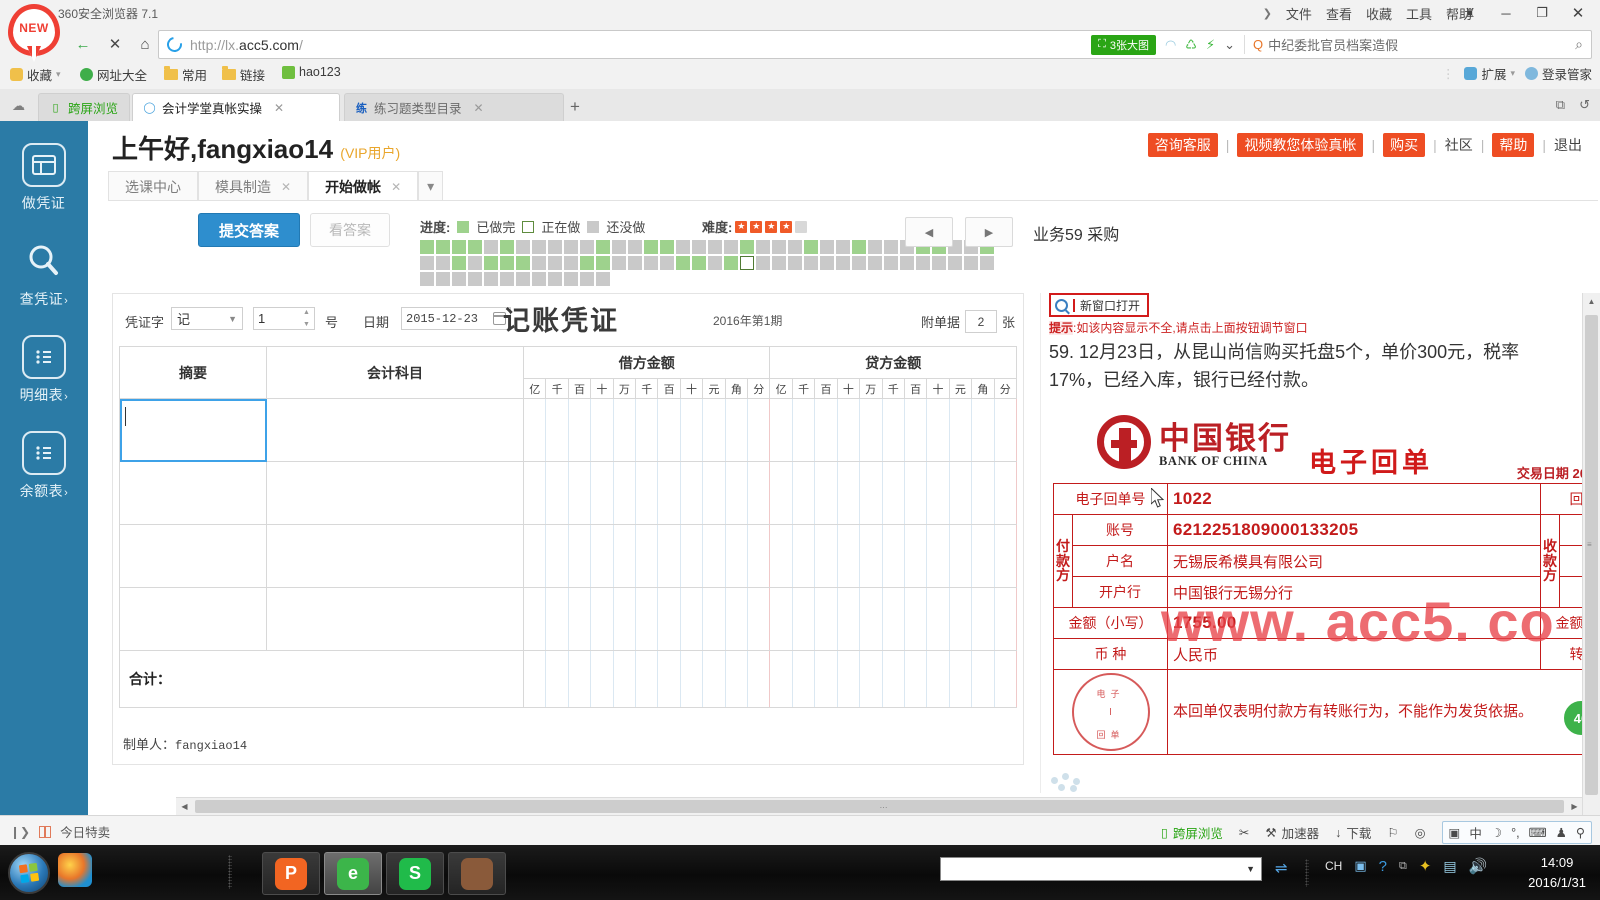  I want to click on prev-business-button: ◀, so click(929, 232).